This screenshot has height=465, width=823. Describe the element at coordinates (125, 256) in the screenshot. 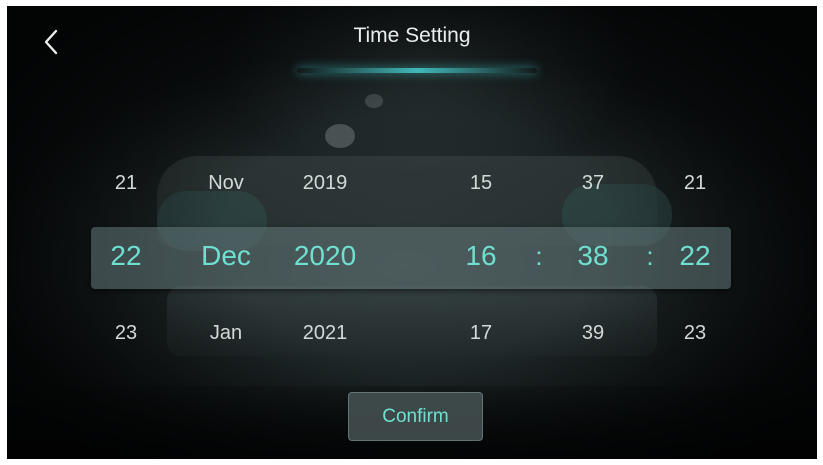

I see `day-selected-value: 22` at that location.